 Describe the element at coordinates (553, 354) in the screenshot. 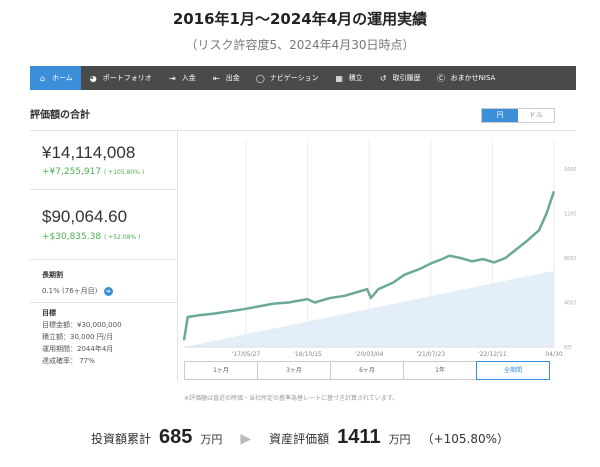

I see `x-tick-label: 04/30` at that location.